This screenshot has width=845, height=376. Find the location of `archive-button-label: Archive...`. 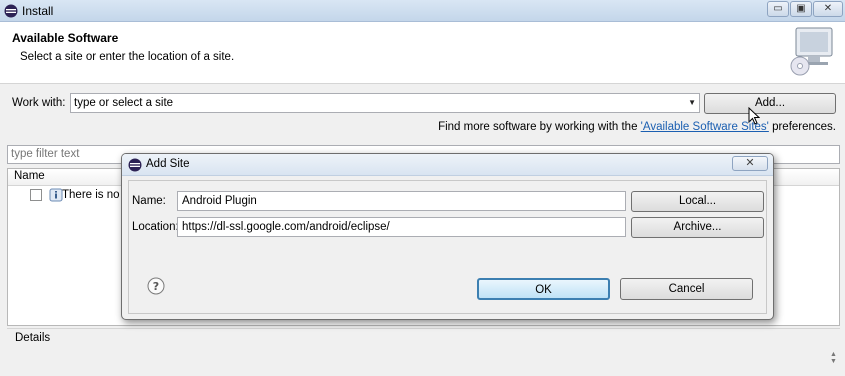

archive-button-label: Archive... is located at coordinates (697, 227).